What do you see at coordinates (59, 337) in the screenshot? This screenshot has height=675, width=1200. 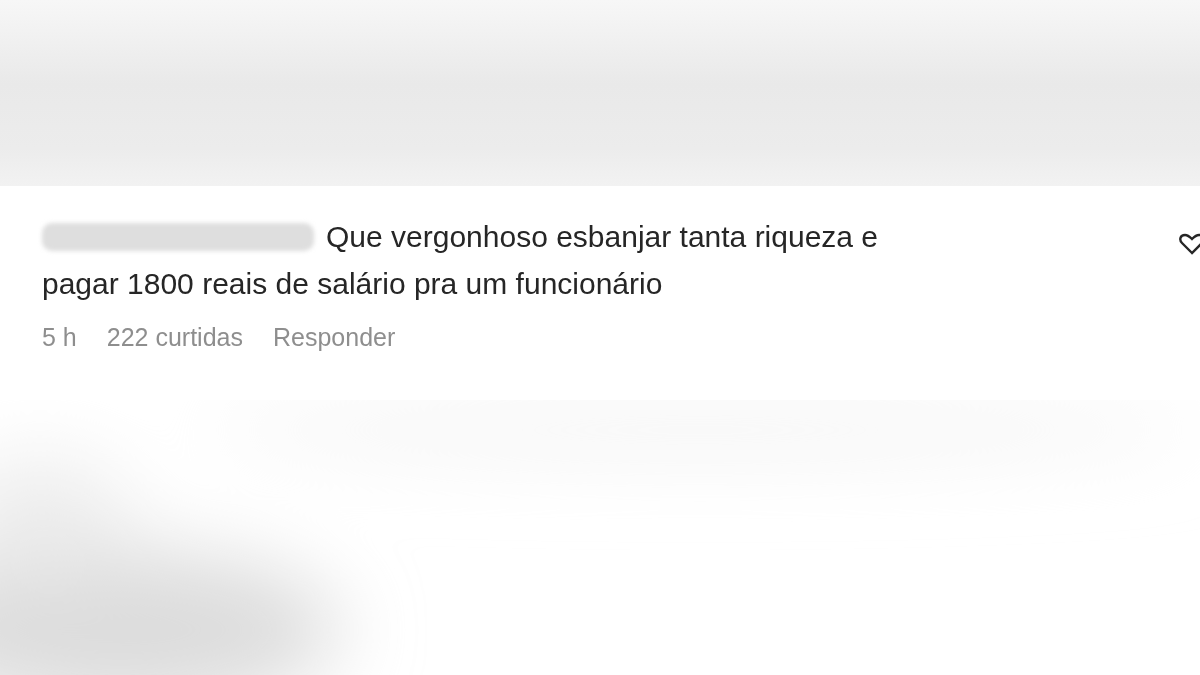 I see `comment-time: 5 h` at bounding box center [59, 337].